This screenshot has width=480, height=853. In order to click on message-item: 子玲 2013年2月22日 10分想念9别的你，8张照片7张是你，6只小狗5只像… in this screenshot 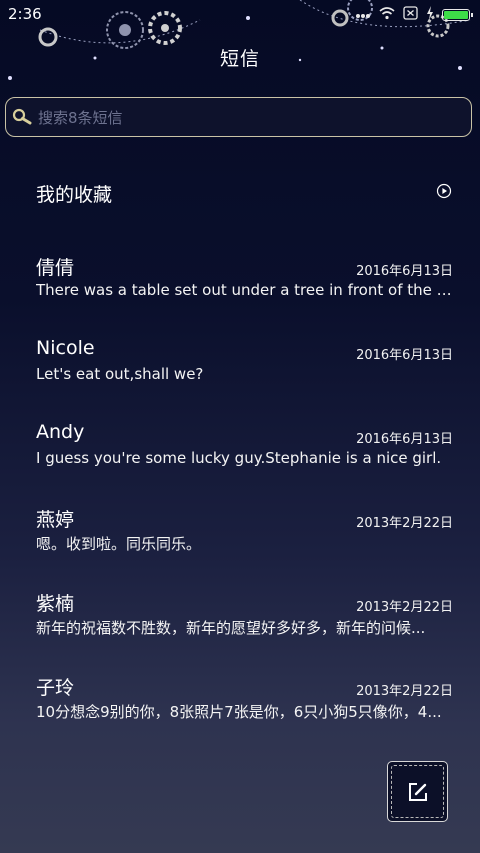, I will do `click(240, 712)`.